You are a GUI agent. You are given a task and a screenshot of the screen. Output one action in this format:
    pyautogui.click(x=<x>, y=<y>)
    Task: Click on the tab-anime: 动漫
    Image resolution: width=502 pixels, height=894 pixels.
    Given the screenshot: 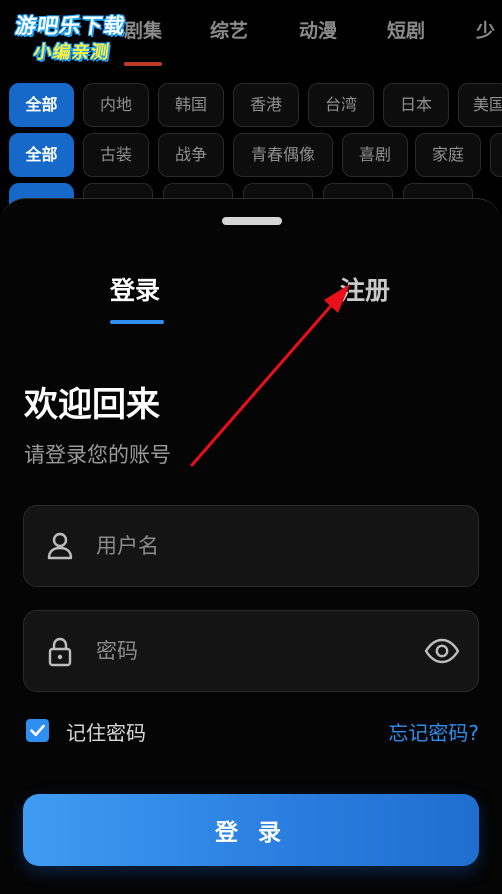 What is the action you would take?
    pyautogui.click(x=318, y=31)
    